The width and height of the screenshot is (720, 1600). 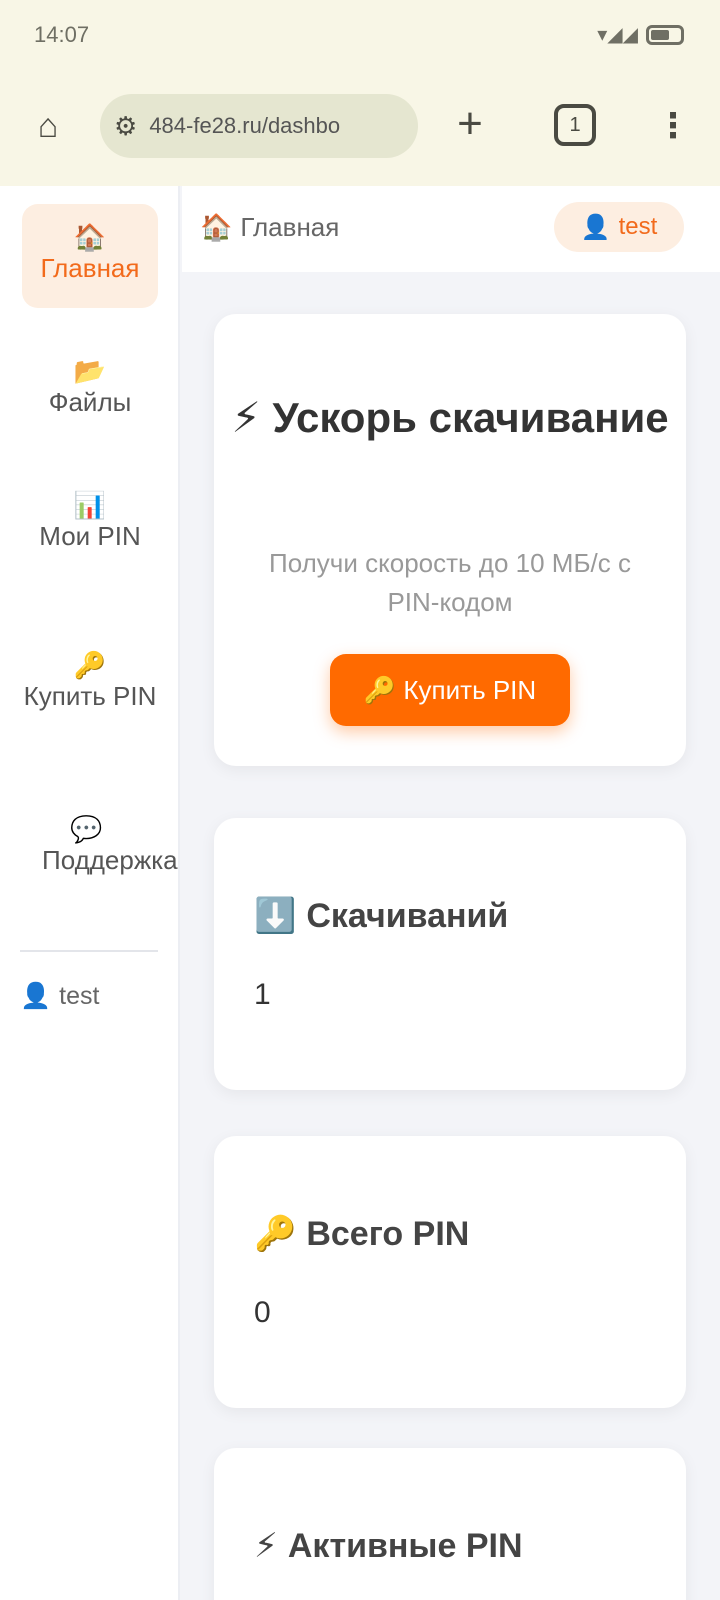 What do you see at coordinates (125, 126) in the screenshot?
I see `site-settings-icon: ⚙` at bounding box center [125, 126].